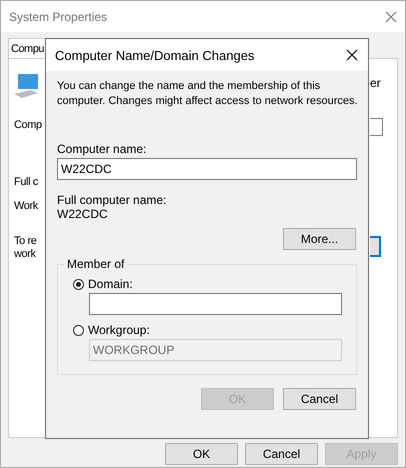 Image resolution: width=406 pixels, height=468 pixels. What do you see at coordinates (155, 55) in the screenshot?
I see `dialog-title: Computer Name/Domain Changes` at bounding box center [155, 55].